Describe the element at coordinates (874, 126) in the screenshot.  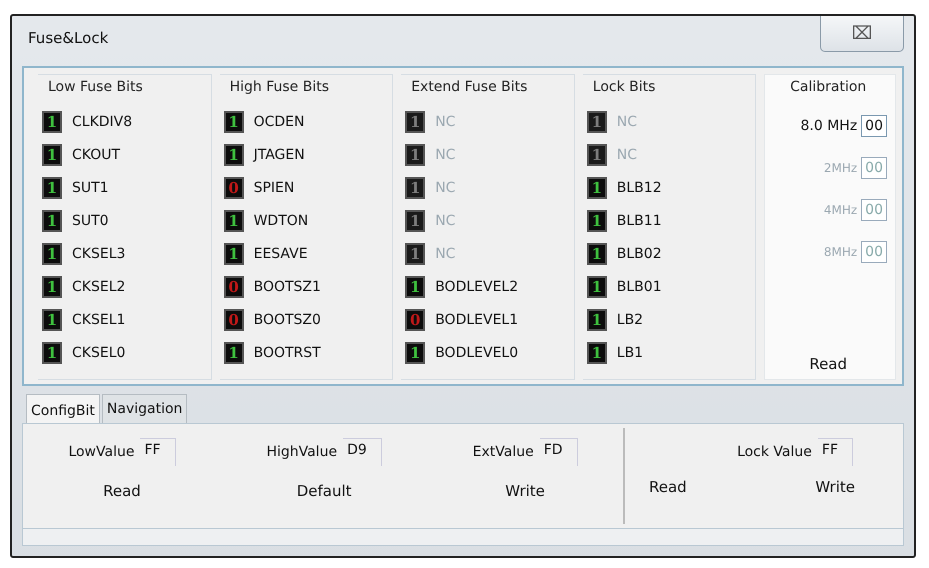
I see `calibration-field: 00` at that location.